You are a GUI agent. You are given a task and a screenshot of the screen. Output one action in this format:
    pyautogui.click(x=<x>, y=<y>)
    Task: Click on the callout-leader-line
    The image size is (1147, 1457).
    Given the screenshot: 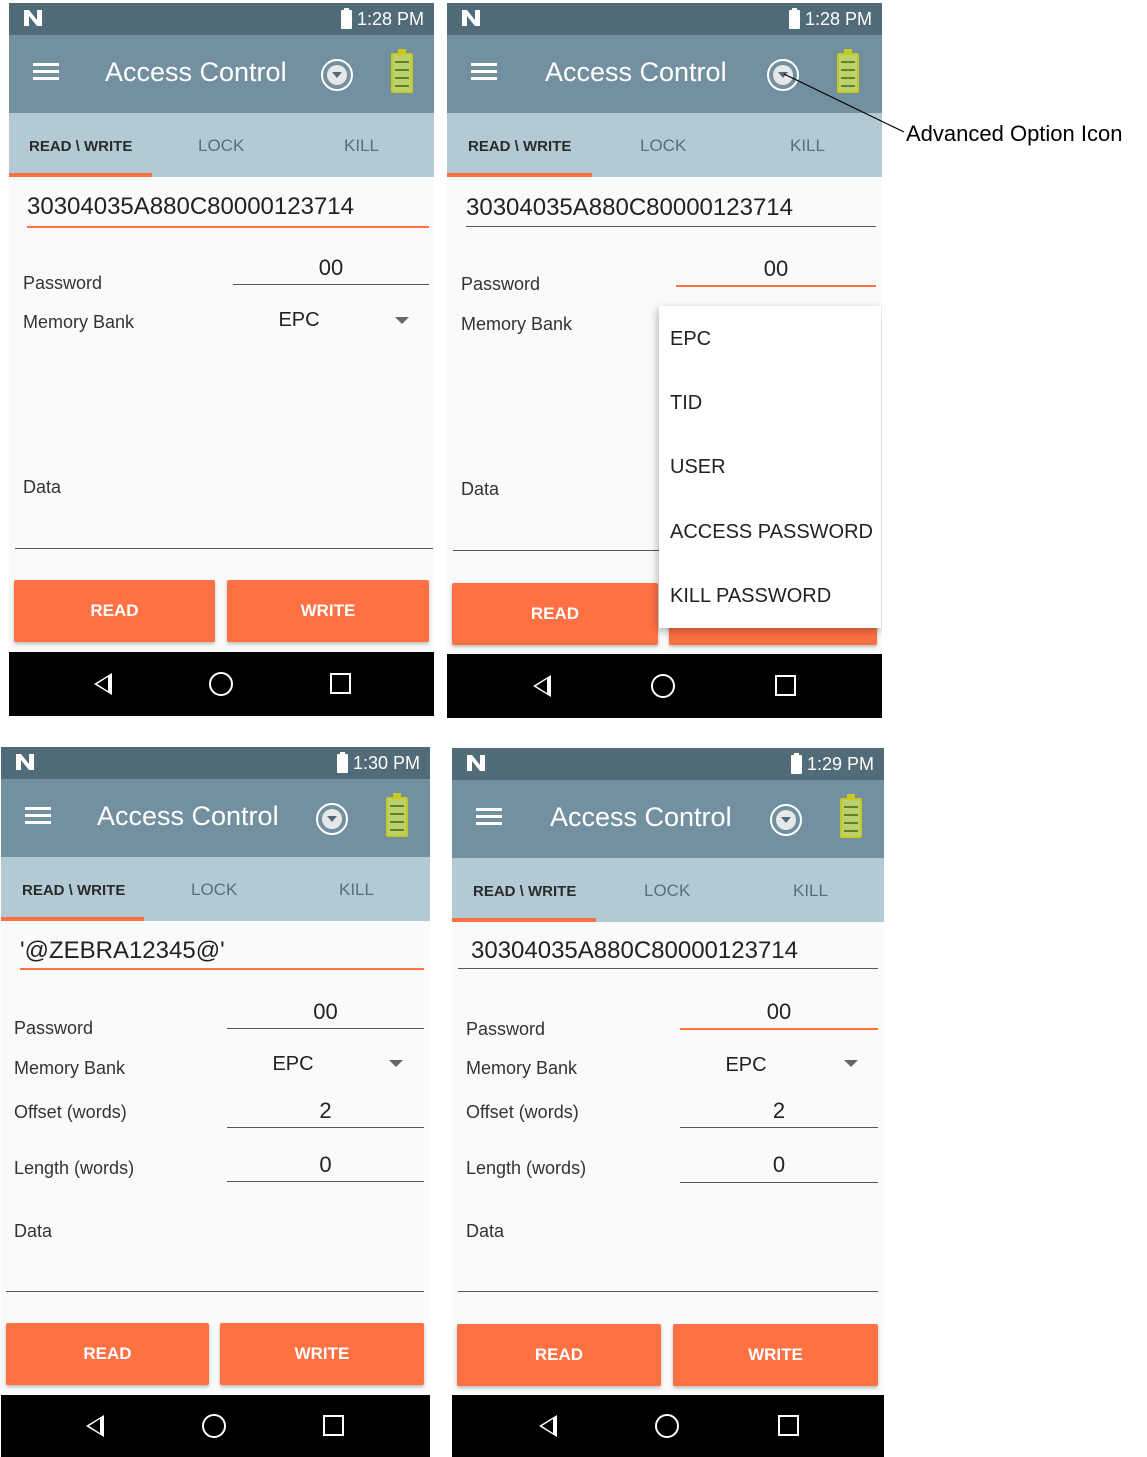 What is the action you would take?
    pyautogui.click(x=844, y=103)
    